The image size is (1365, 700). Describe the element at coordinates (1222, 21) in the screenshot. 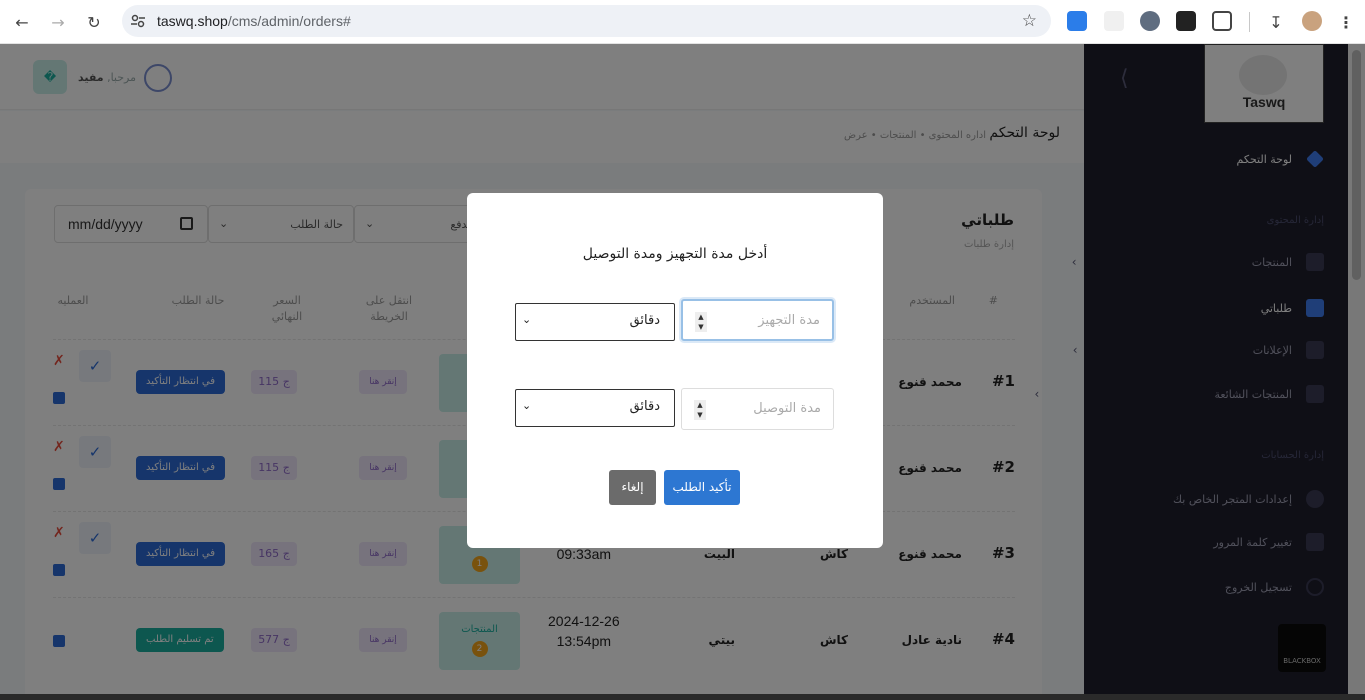

I see `extensions-puzzle-icon` at that location.